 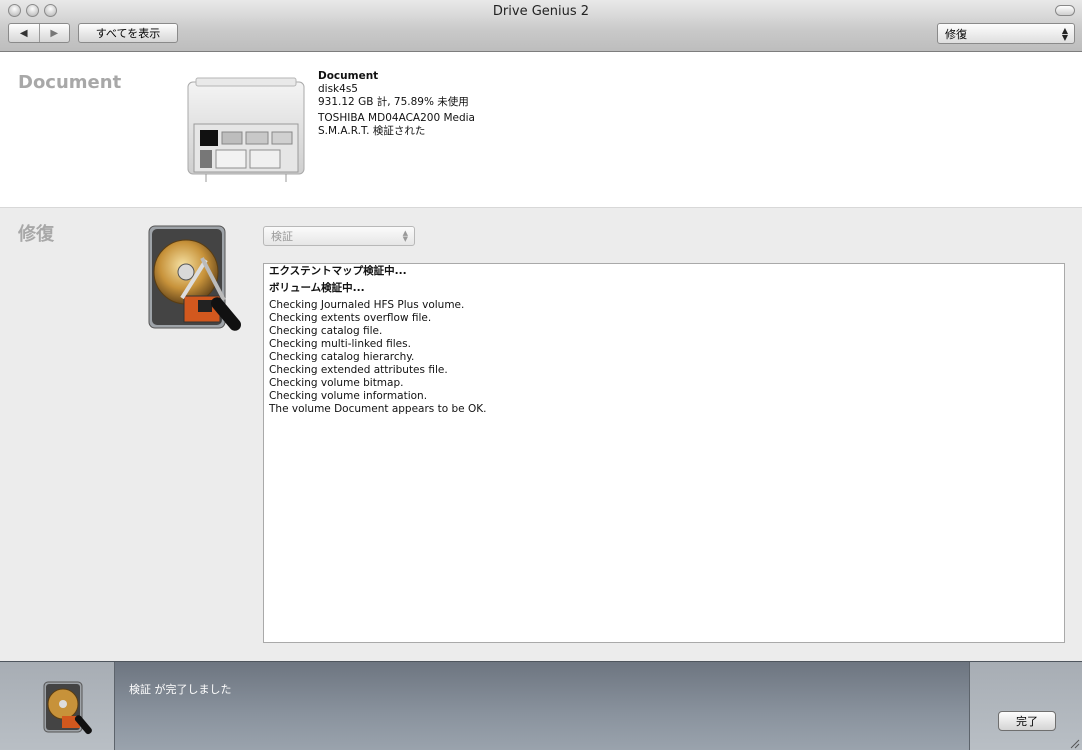 What do you see at coordinates (367, 305) in the screenshot?
I see `log-line: Checking Journaled HFS Plus volume.` at bounding box center [367, 305].